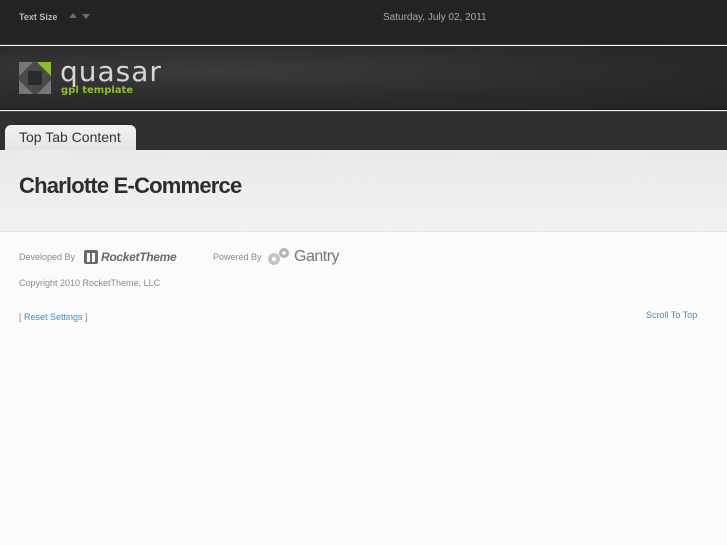  Describe the element at coordinates (363, 22) in the screenshot. I see `top-bar: Text Size Saturday, July 02, 2011` at that location.